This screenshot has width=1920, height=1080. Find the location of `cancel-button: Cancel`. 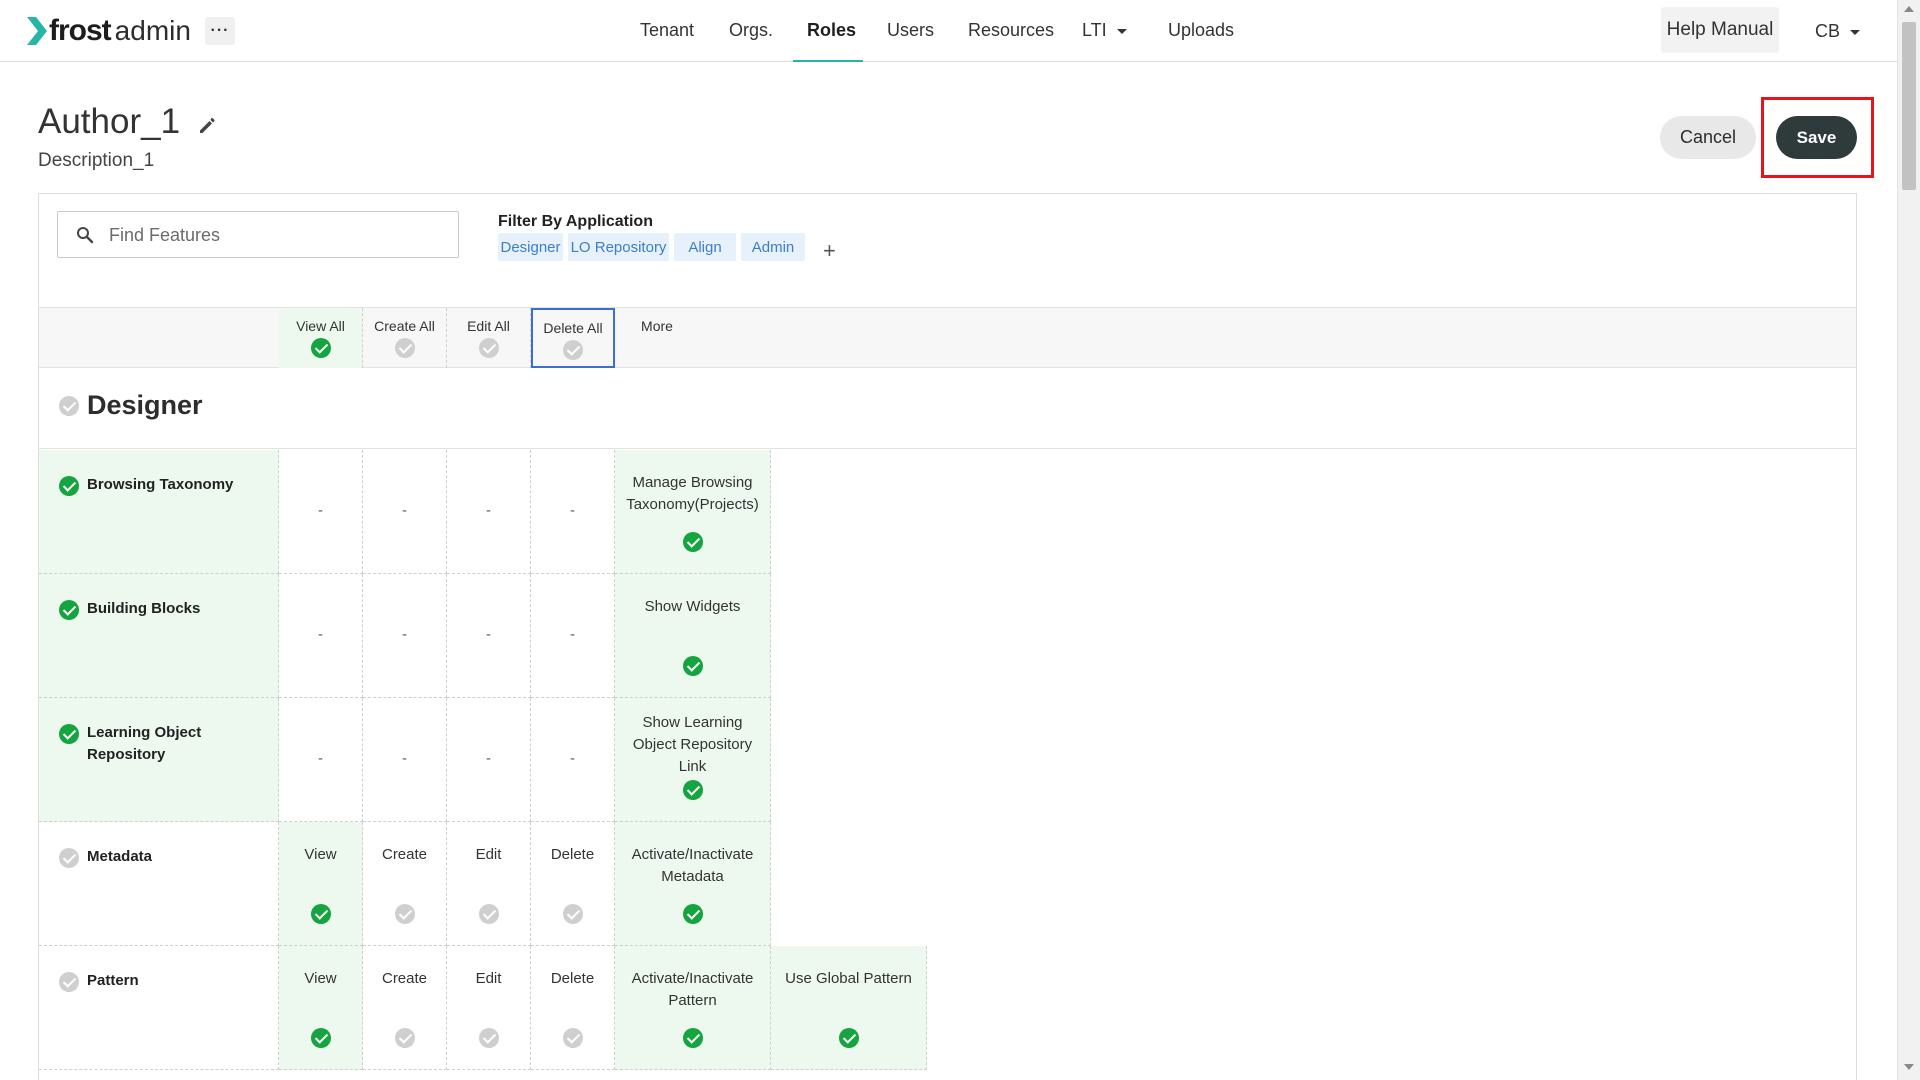

cancel-button: Cancel is located at coordinates (1708, 137).